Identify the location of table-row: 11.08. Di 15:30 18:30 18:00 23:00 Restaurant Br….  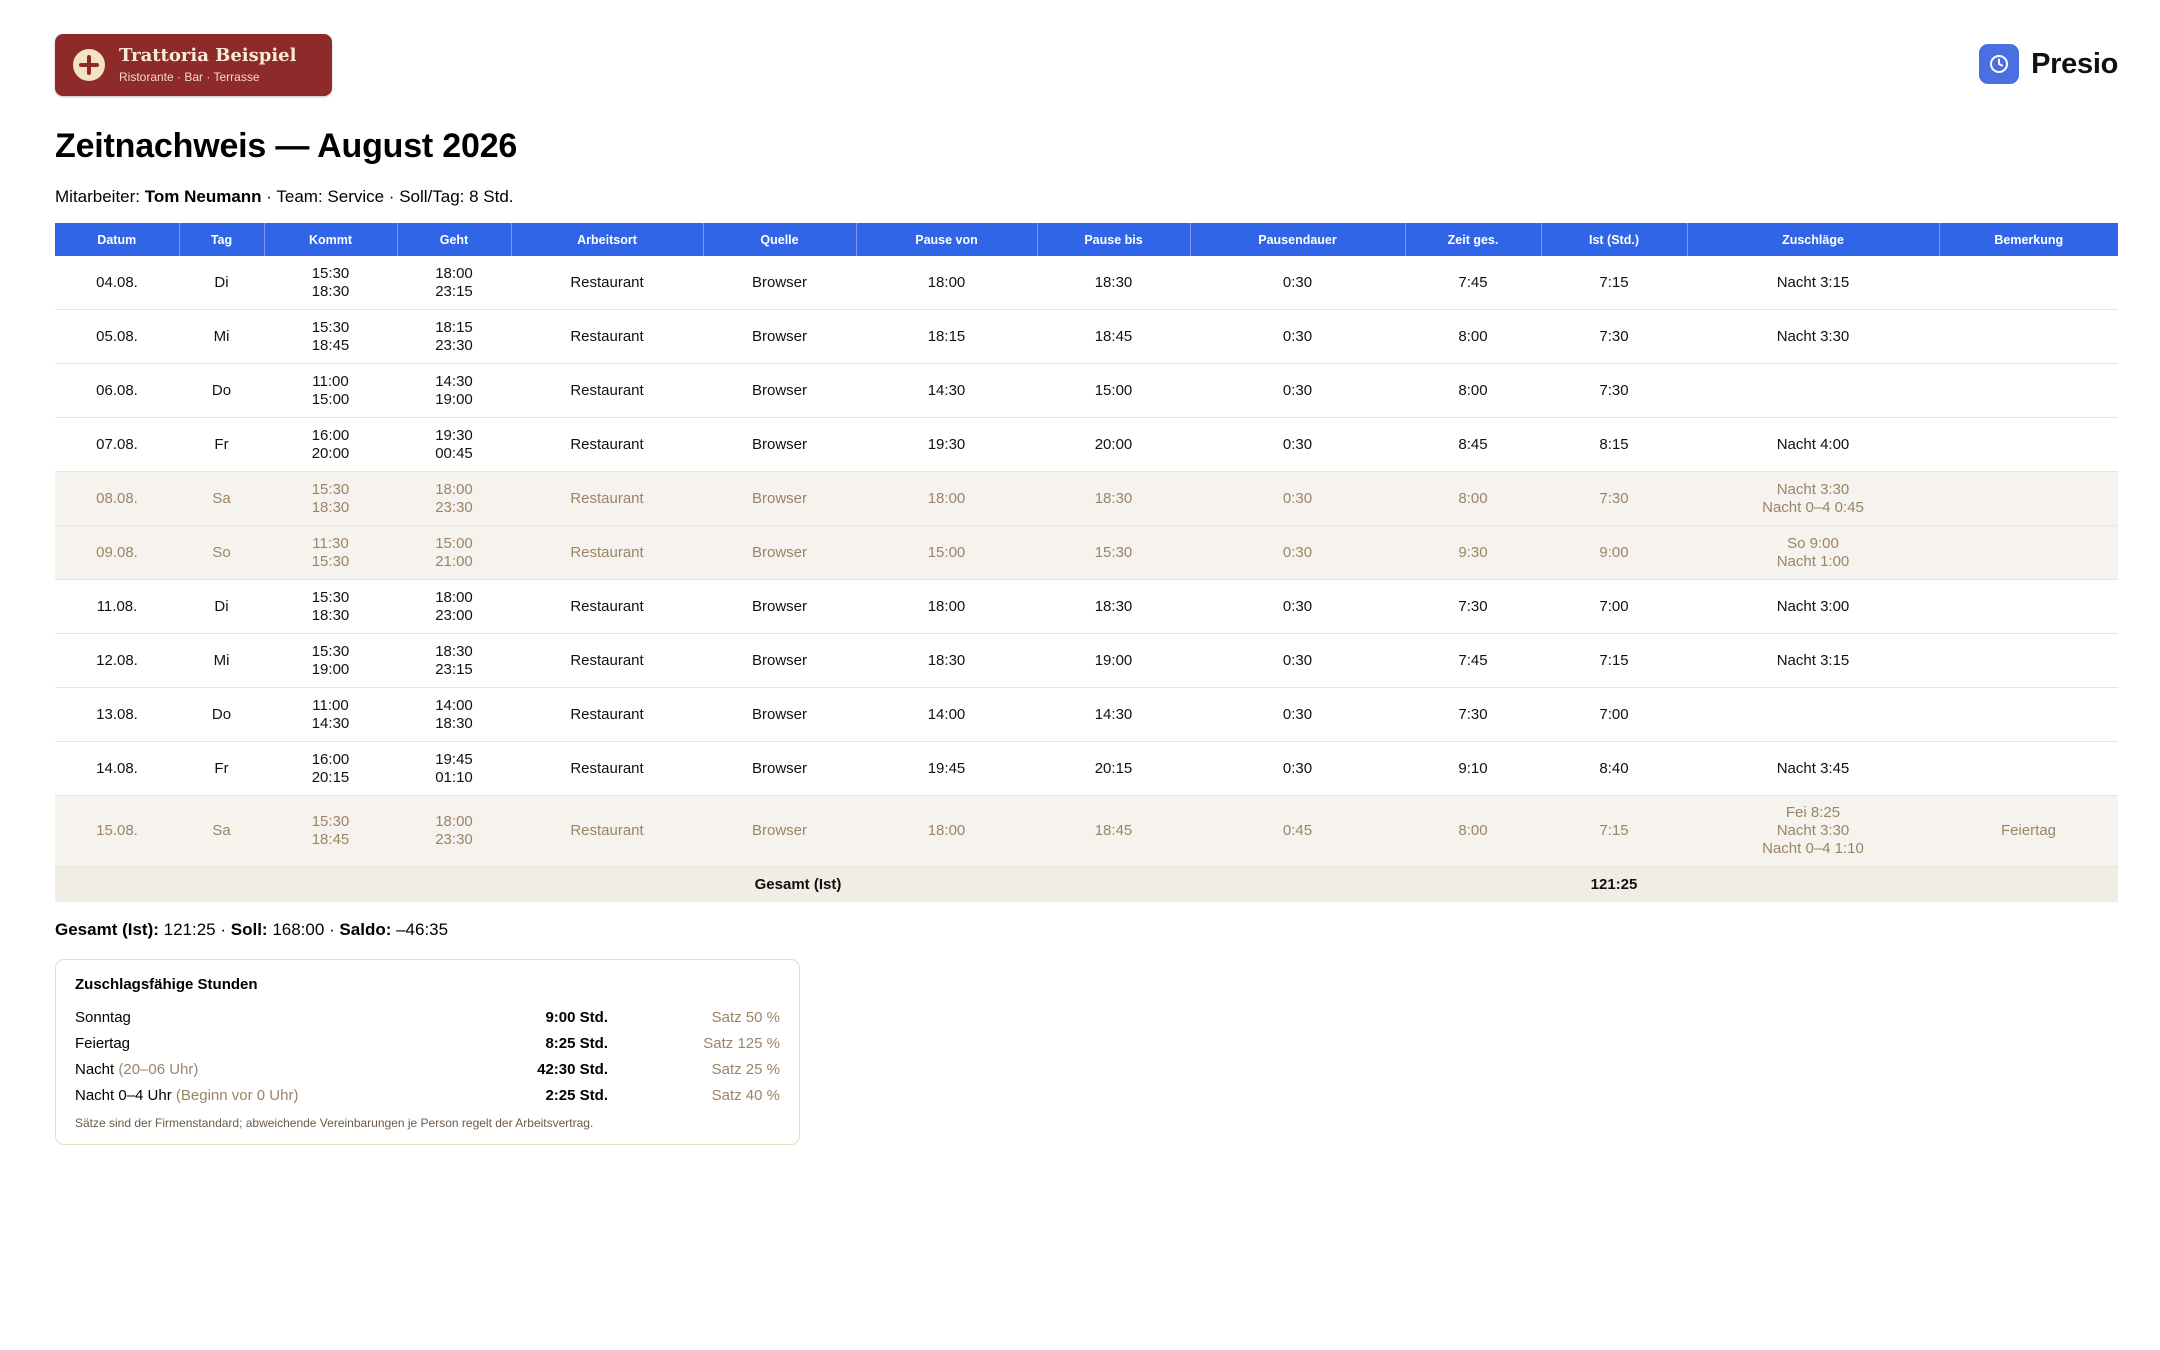
(1086, 606).